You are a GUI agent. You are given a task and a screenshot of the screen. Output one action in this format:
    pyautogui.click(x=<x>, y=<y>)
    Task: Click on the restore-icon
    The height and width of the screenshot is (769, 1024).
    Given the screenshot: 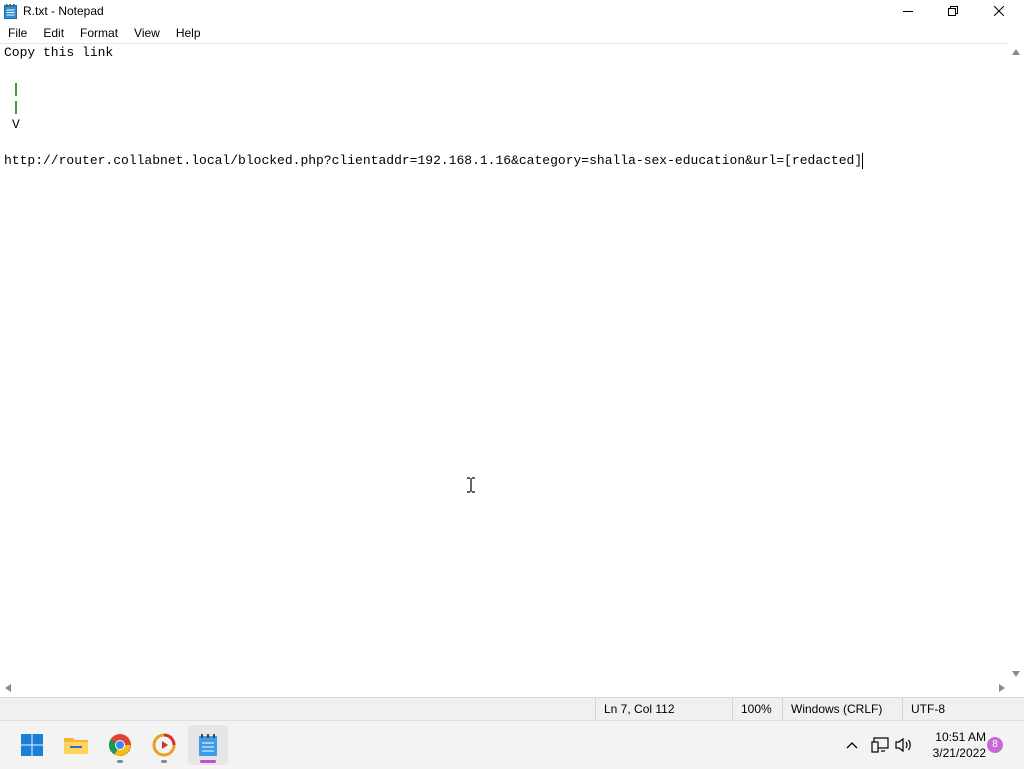 What is the action you would take?
    pyautogui.click(x=953, y=11)
    